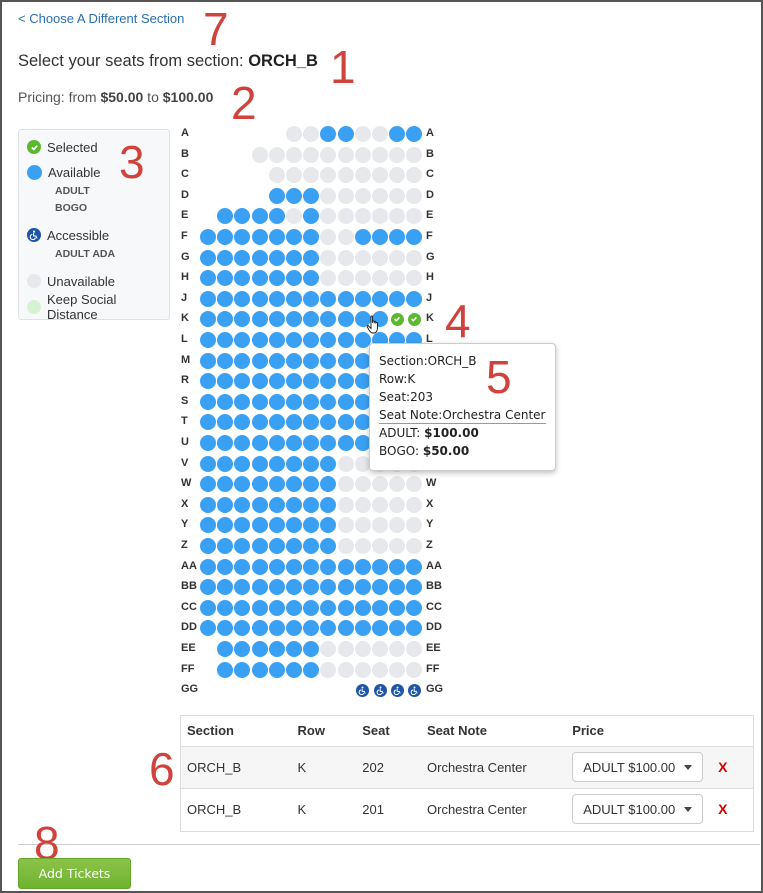 The width and height of the screenshot is (763, 893). Describe the element at coordinates (74, 873) in the screenshot. I see `add-tickets-button: Add Tickets` at that location.